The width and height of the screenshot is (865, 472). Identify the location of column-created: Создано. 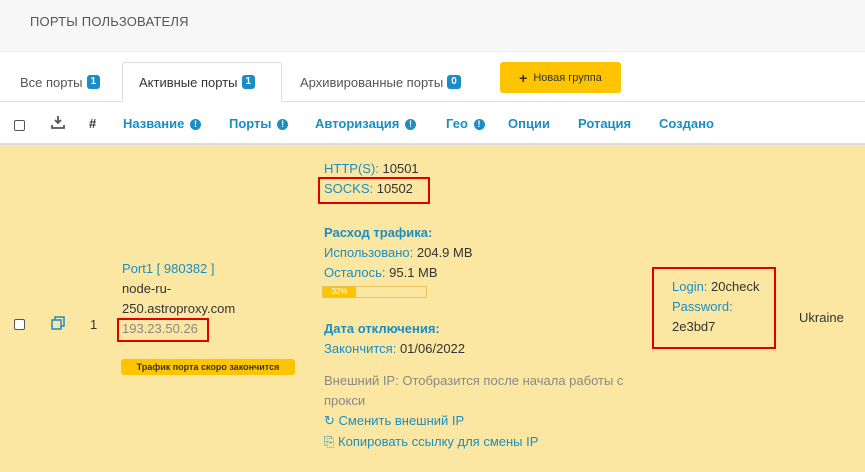
(686, 123).